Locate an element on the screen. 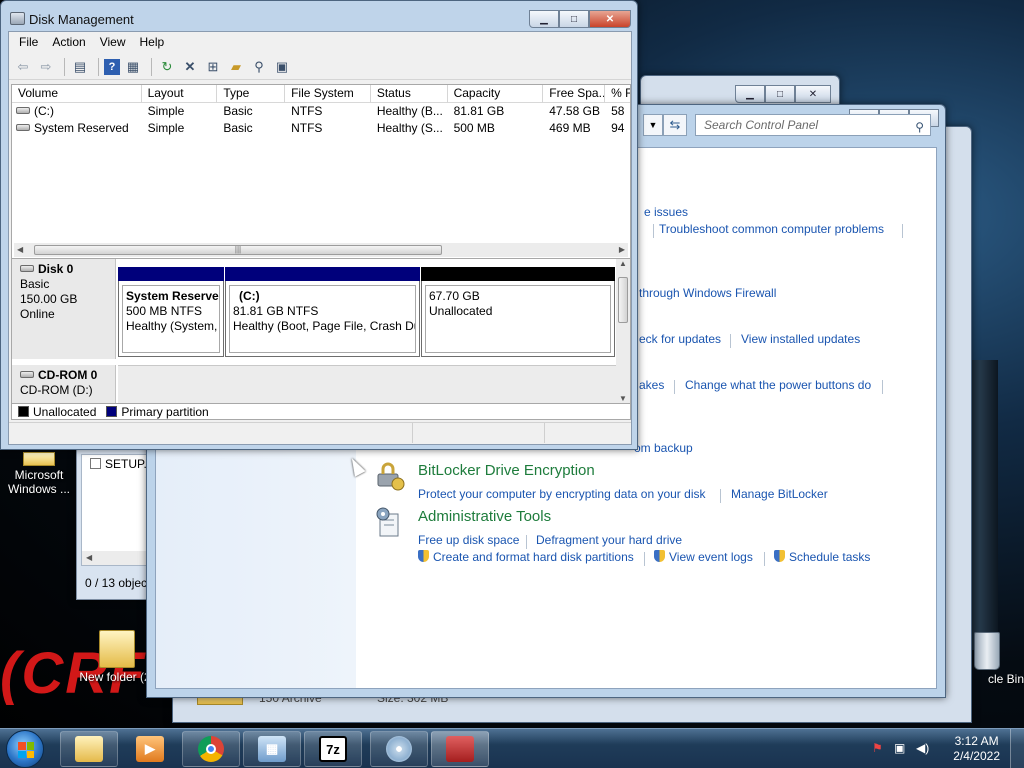 Image resolution: width=1024 pixels, height=768 pixels. forward-arrow-icon: ⇨ is located at coordinates (46, 67).